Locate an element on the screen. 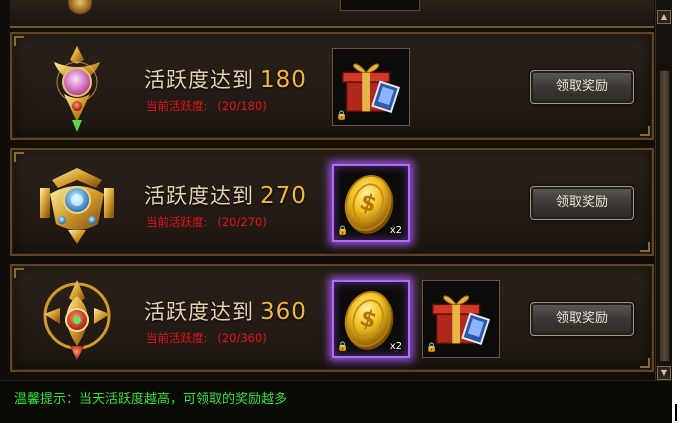 The height and width of the screenshot is (423, 682). current-activity-value: (20/180) is located at coordinates (242, 106).